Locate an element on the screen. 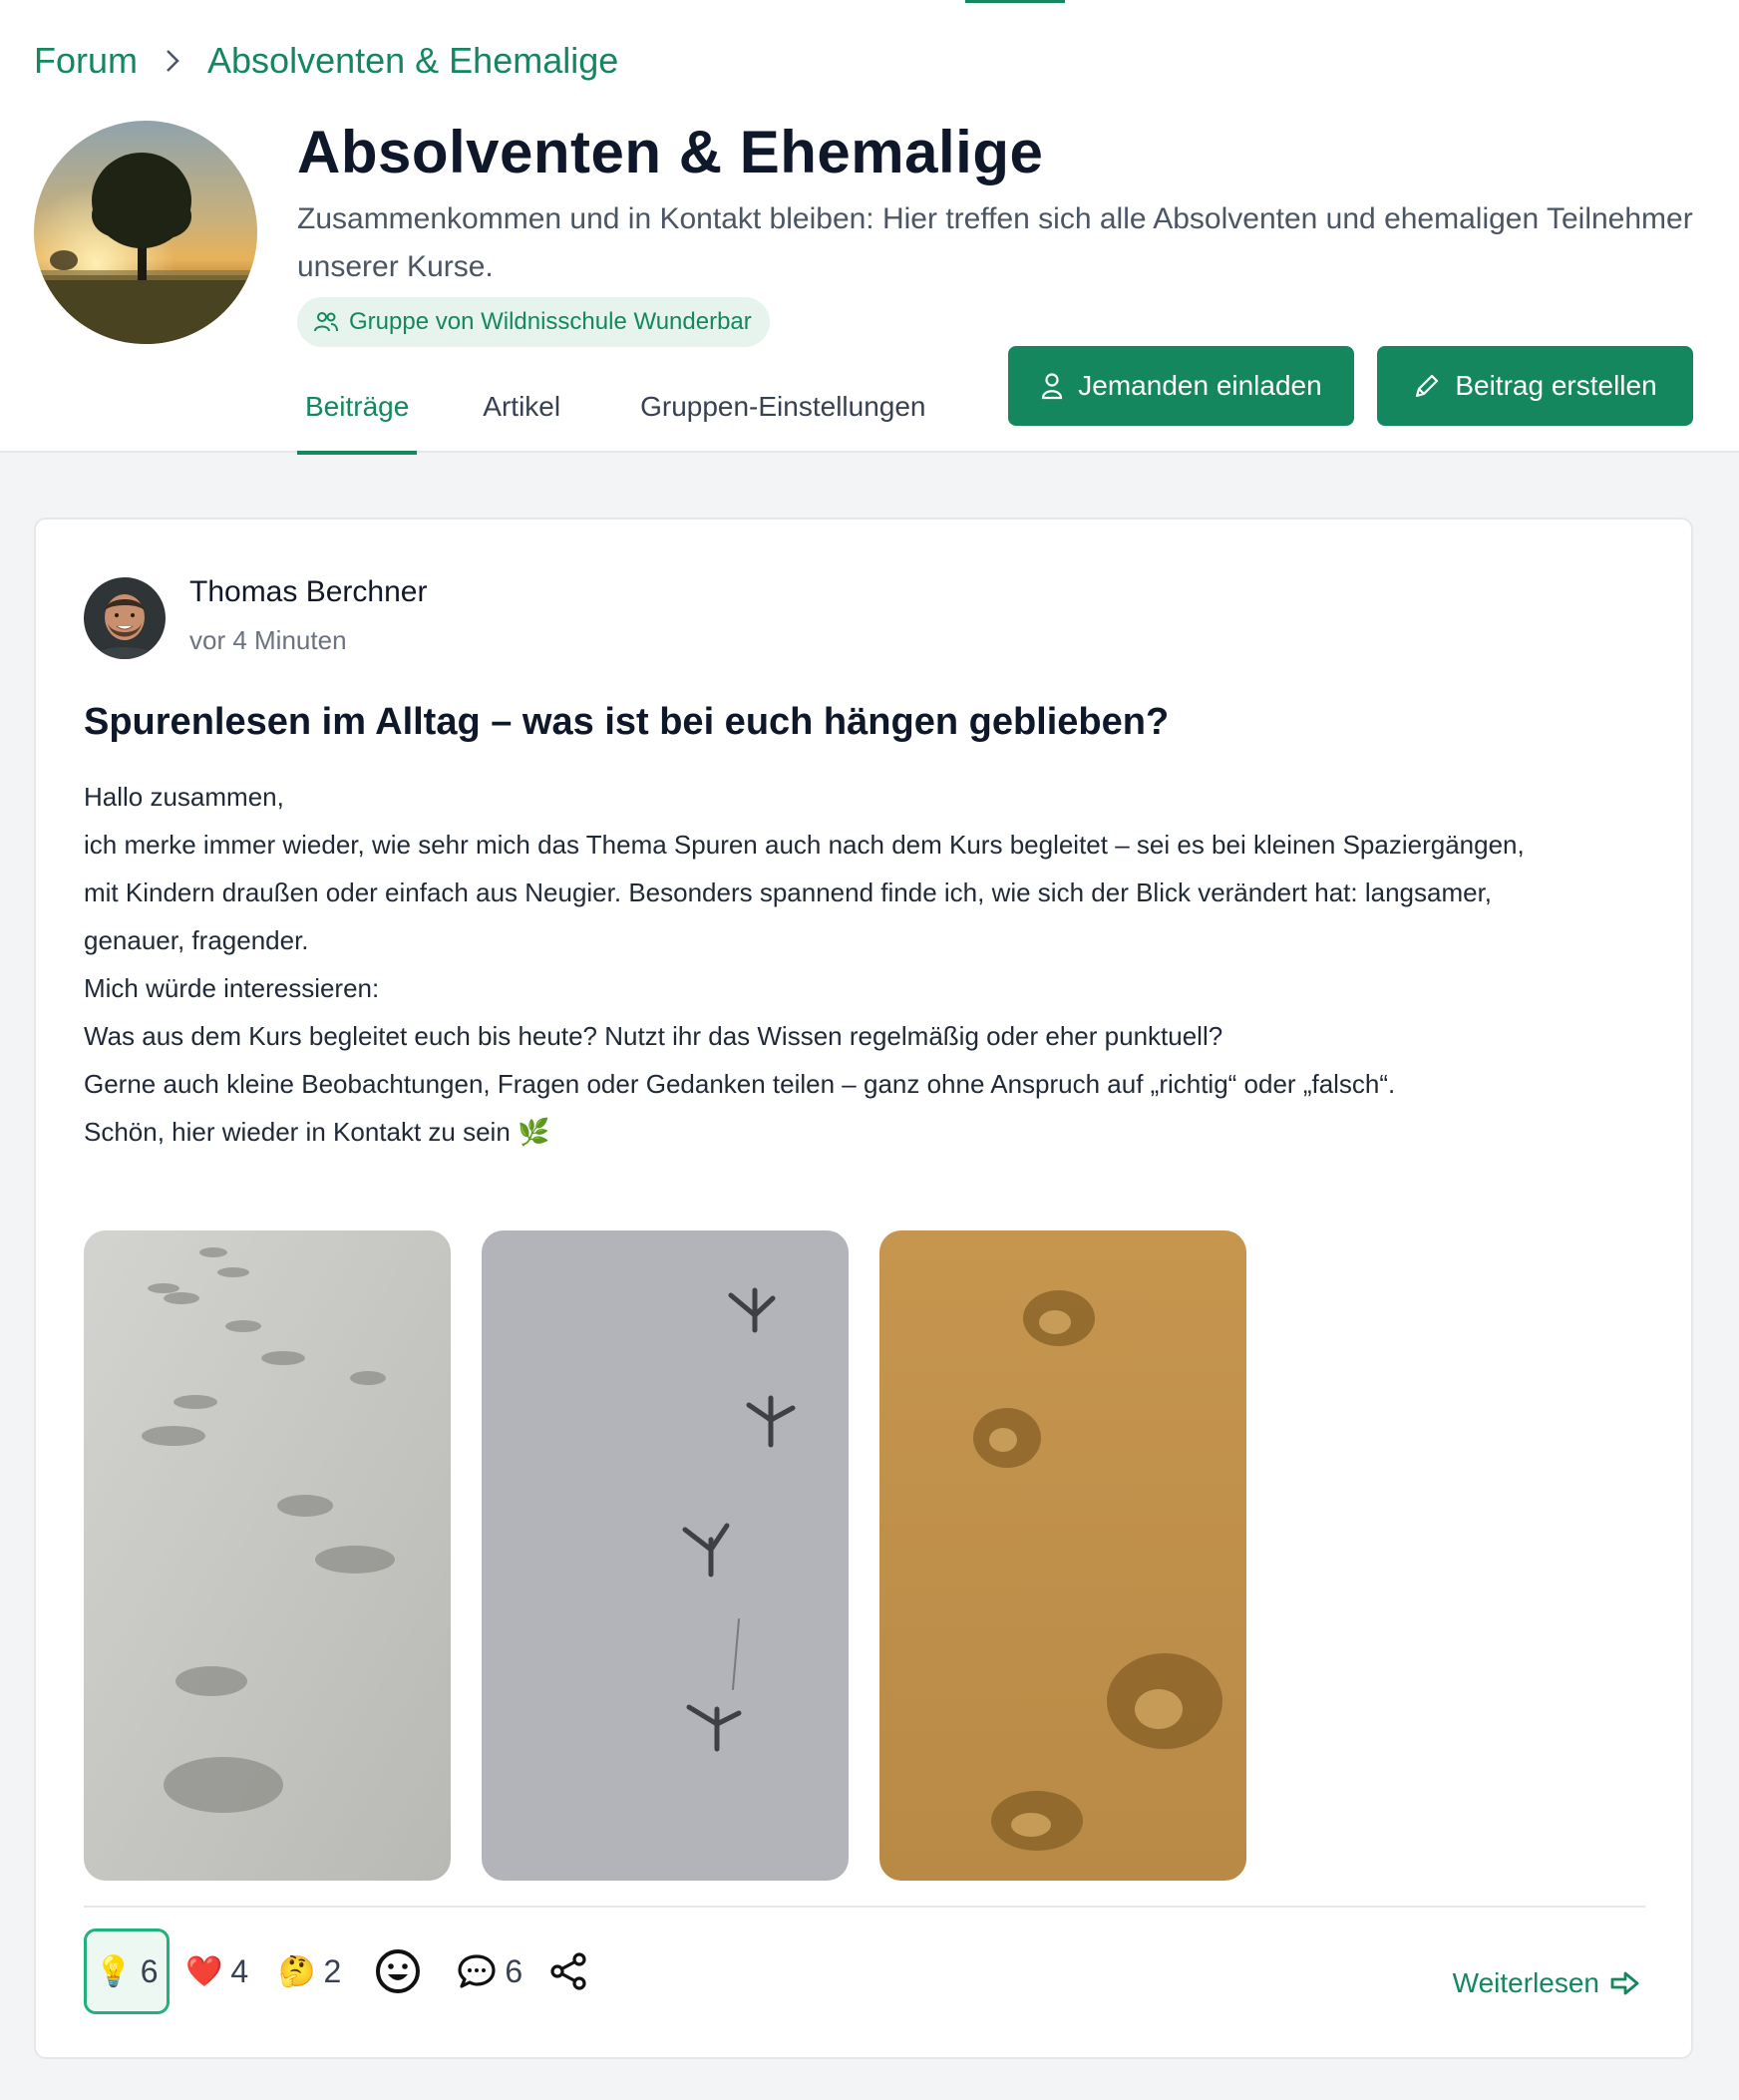  add-reaction-button is located at coordinates (398, 1971).